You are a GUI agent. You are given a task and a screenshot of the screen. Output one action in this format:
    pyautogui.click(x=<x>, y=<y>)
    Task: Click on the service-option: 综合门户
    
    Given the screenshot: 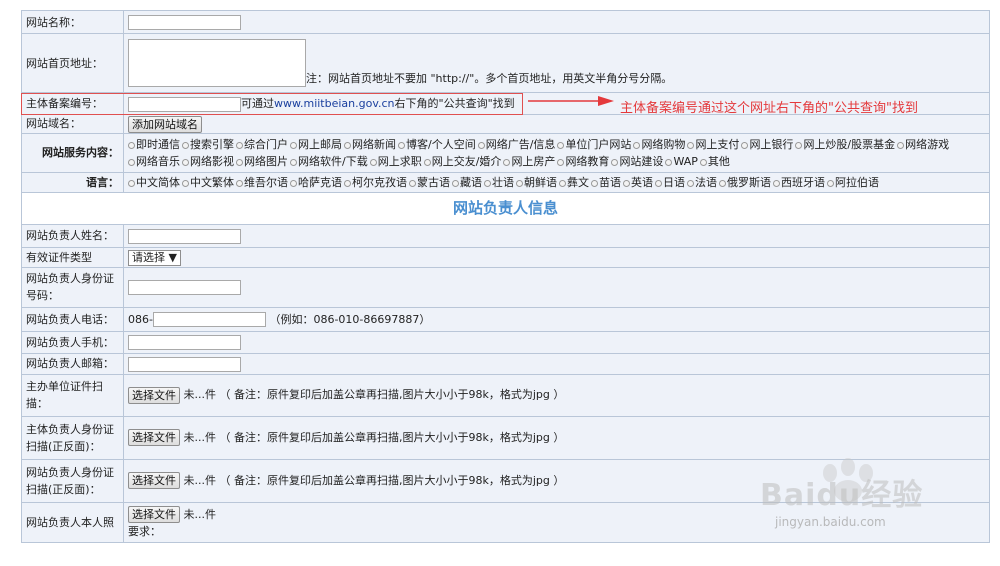 What is the action you would take?
    pyautogui.click(x=262, y=144)
    